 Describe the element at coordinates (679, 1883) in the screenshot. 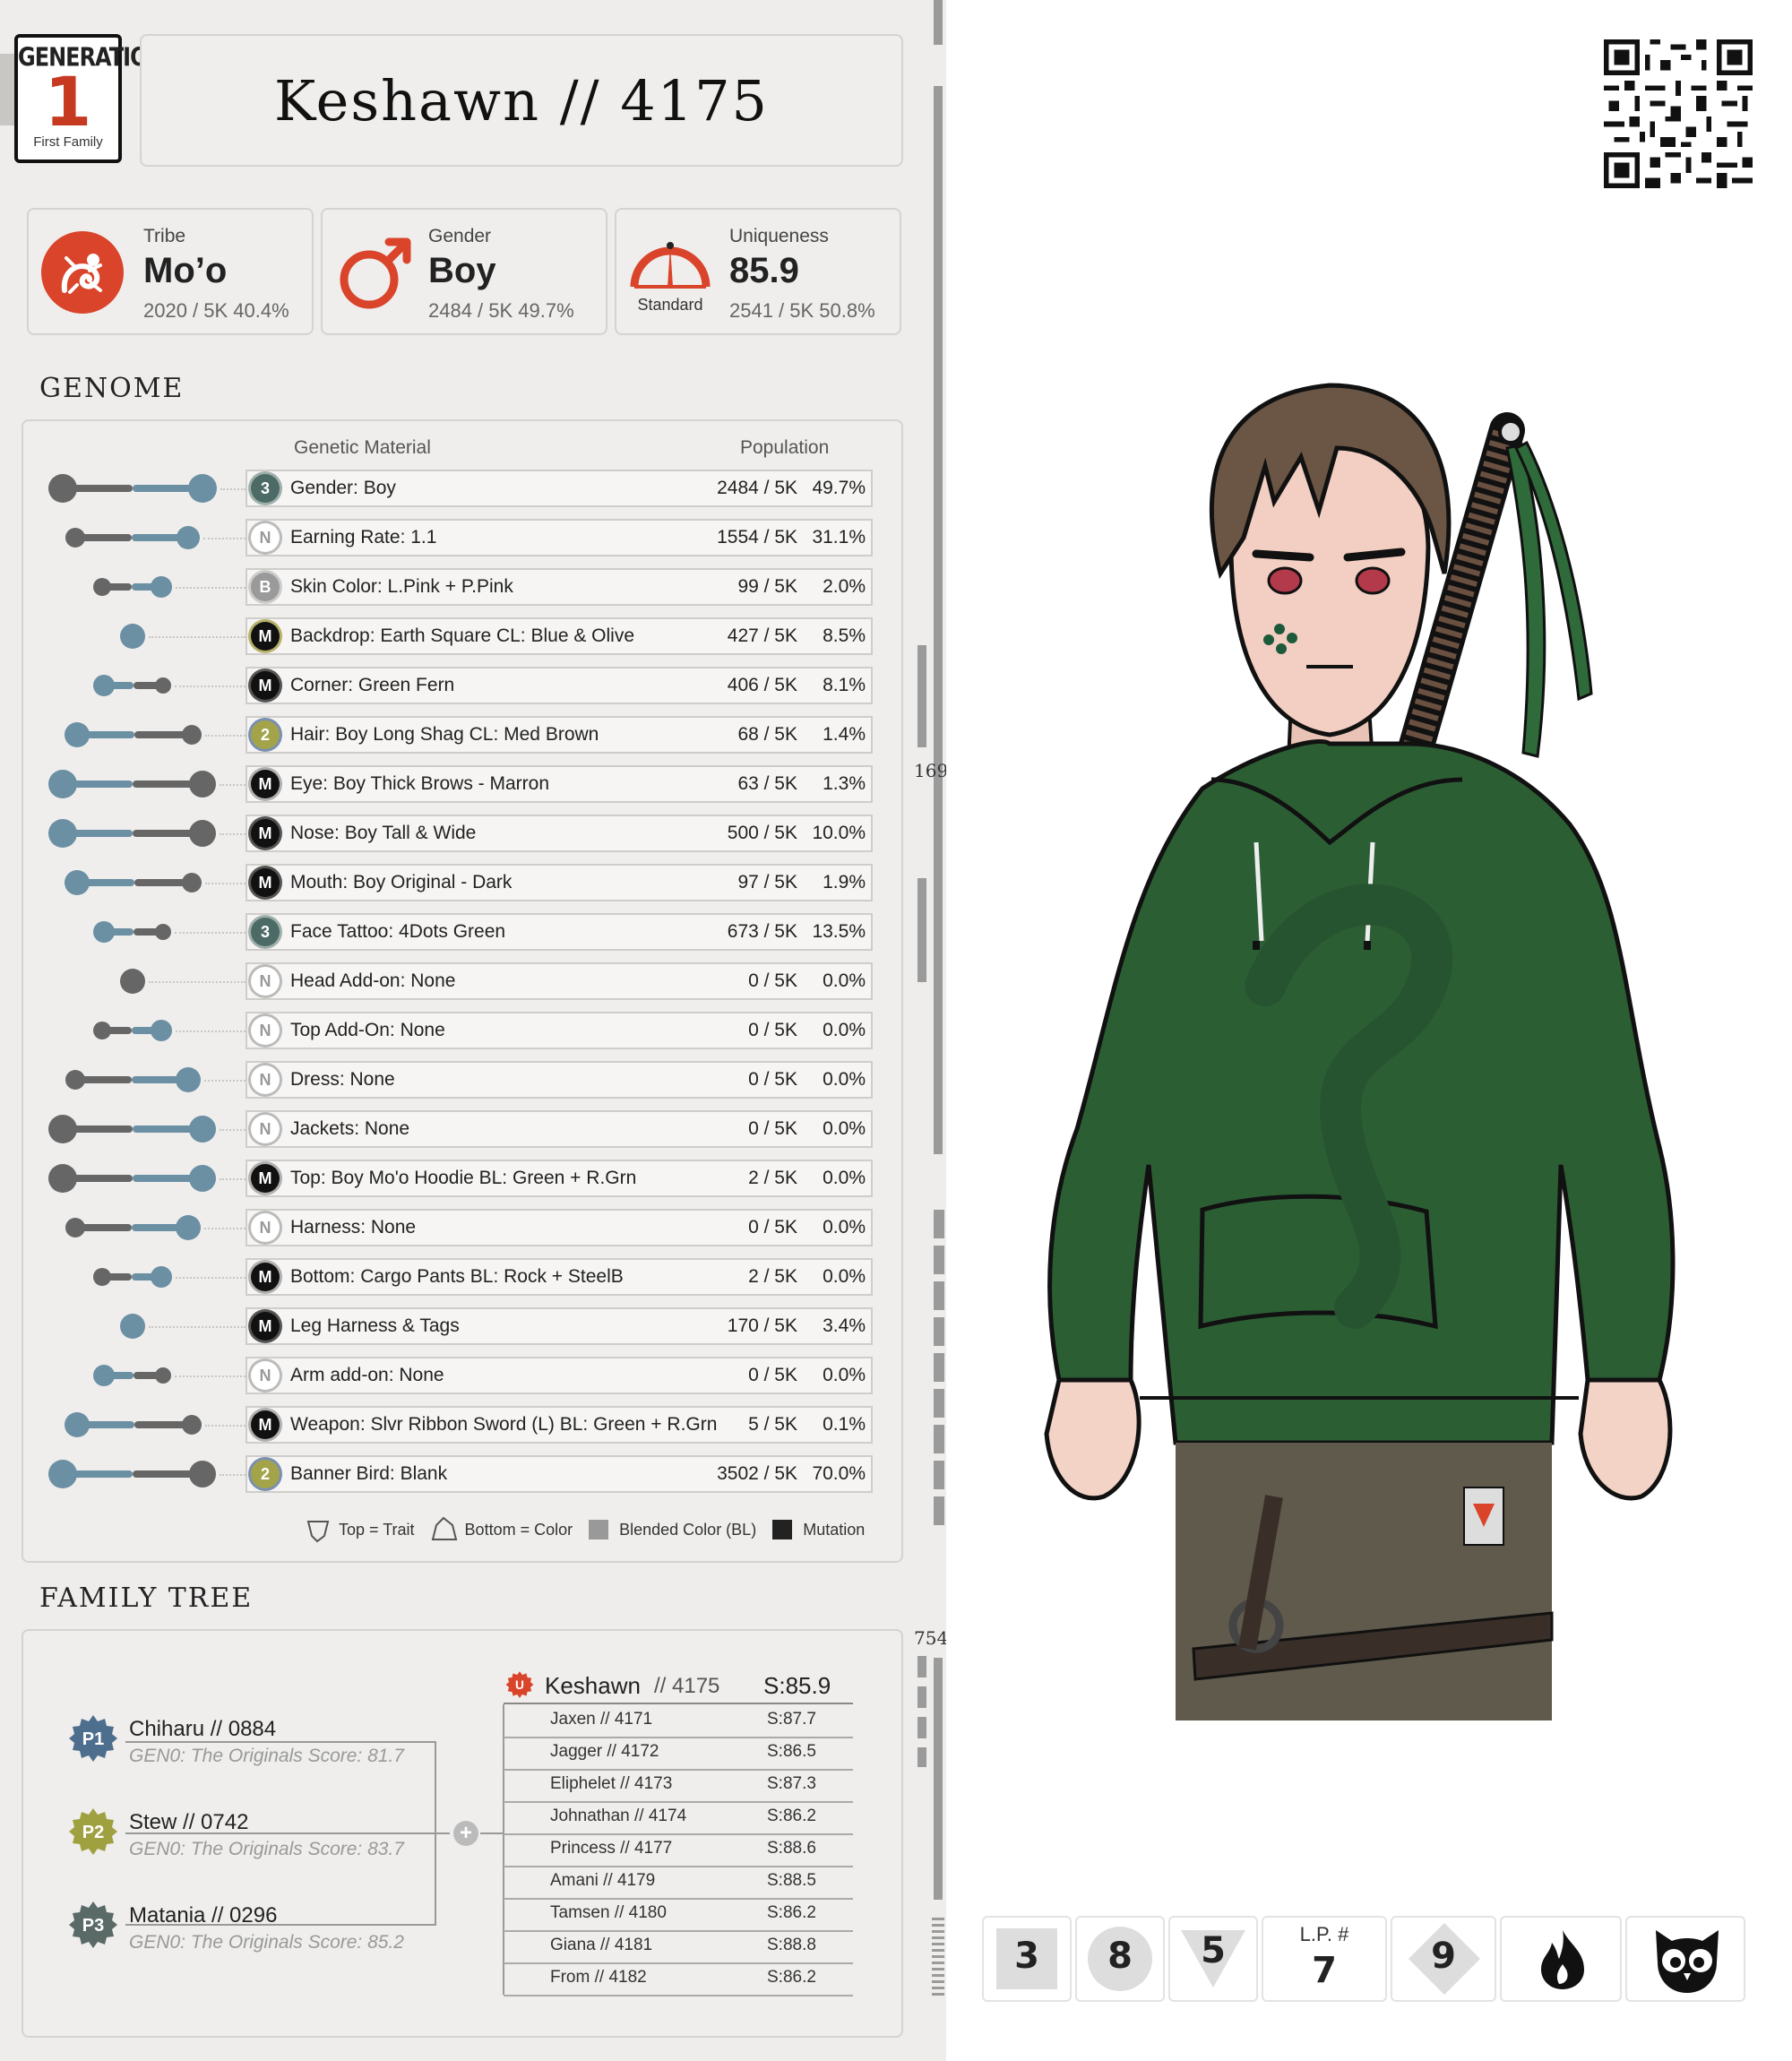

I see `sibling-row: Amani // 4179 S:88.5` at that location.